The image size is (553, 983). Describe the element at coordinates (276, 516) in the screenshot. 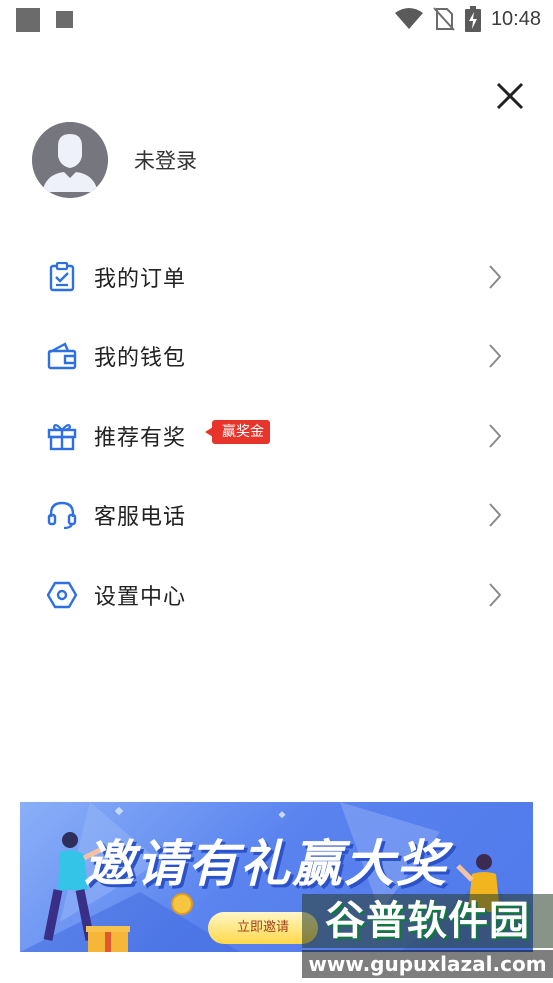

I see `menu-item-customer-service: 客服电话` at that location.